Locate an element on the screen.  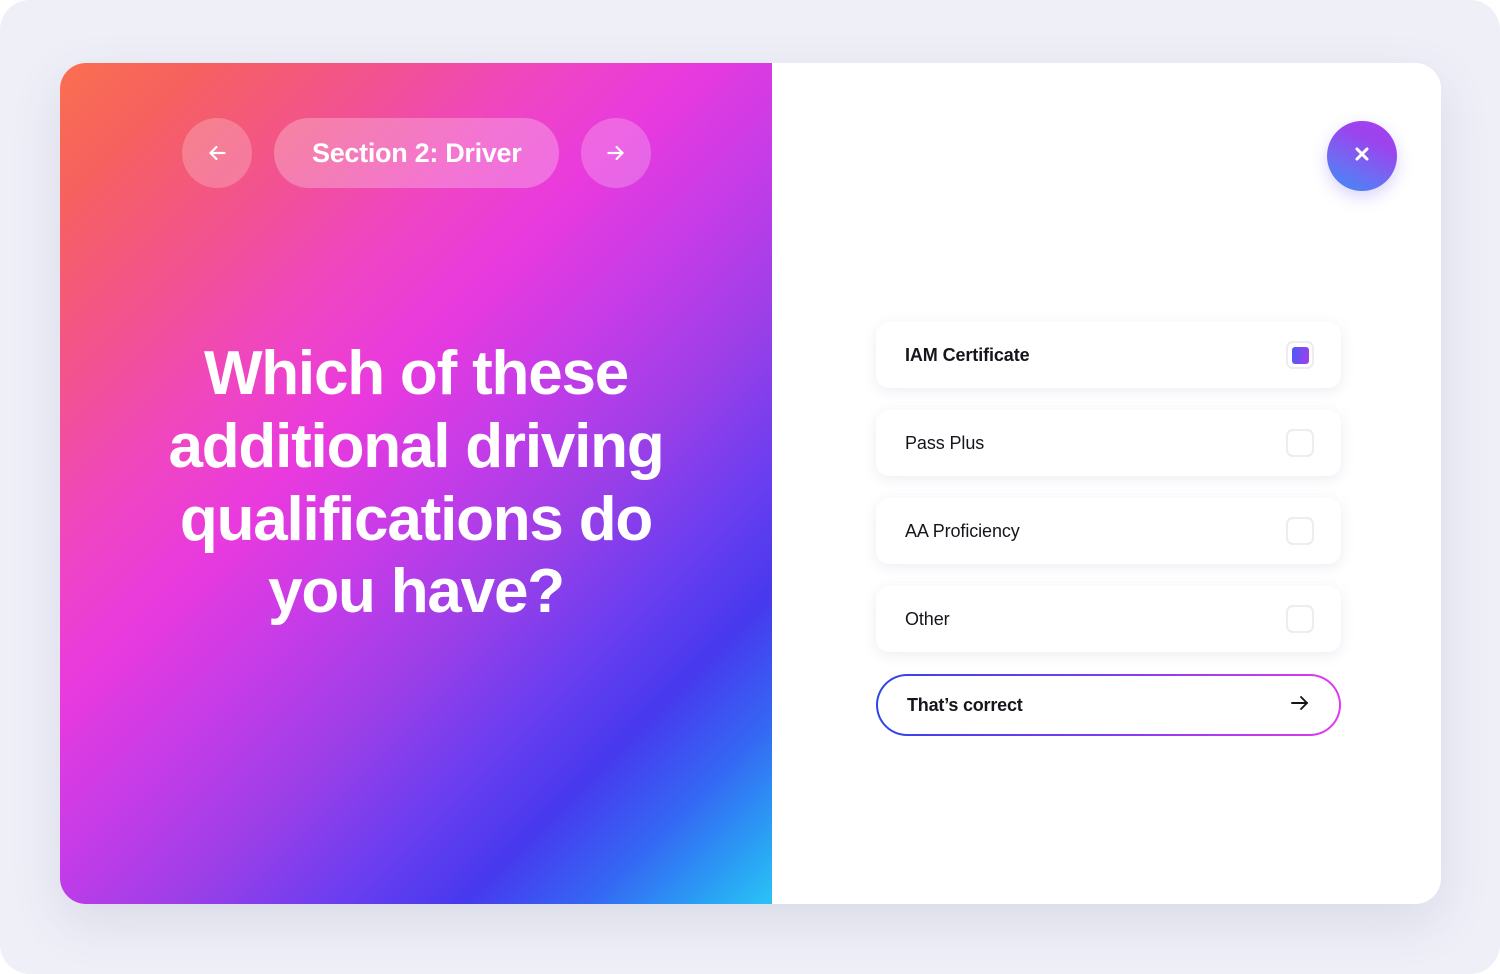
option-row: IAM Certificate is located at coordinates (1108, 355).